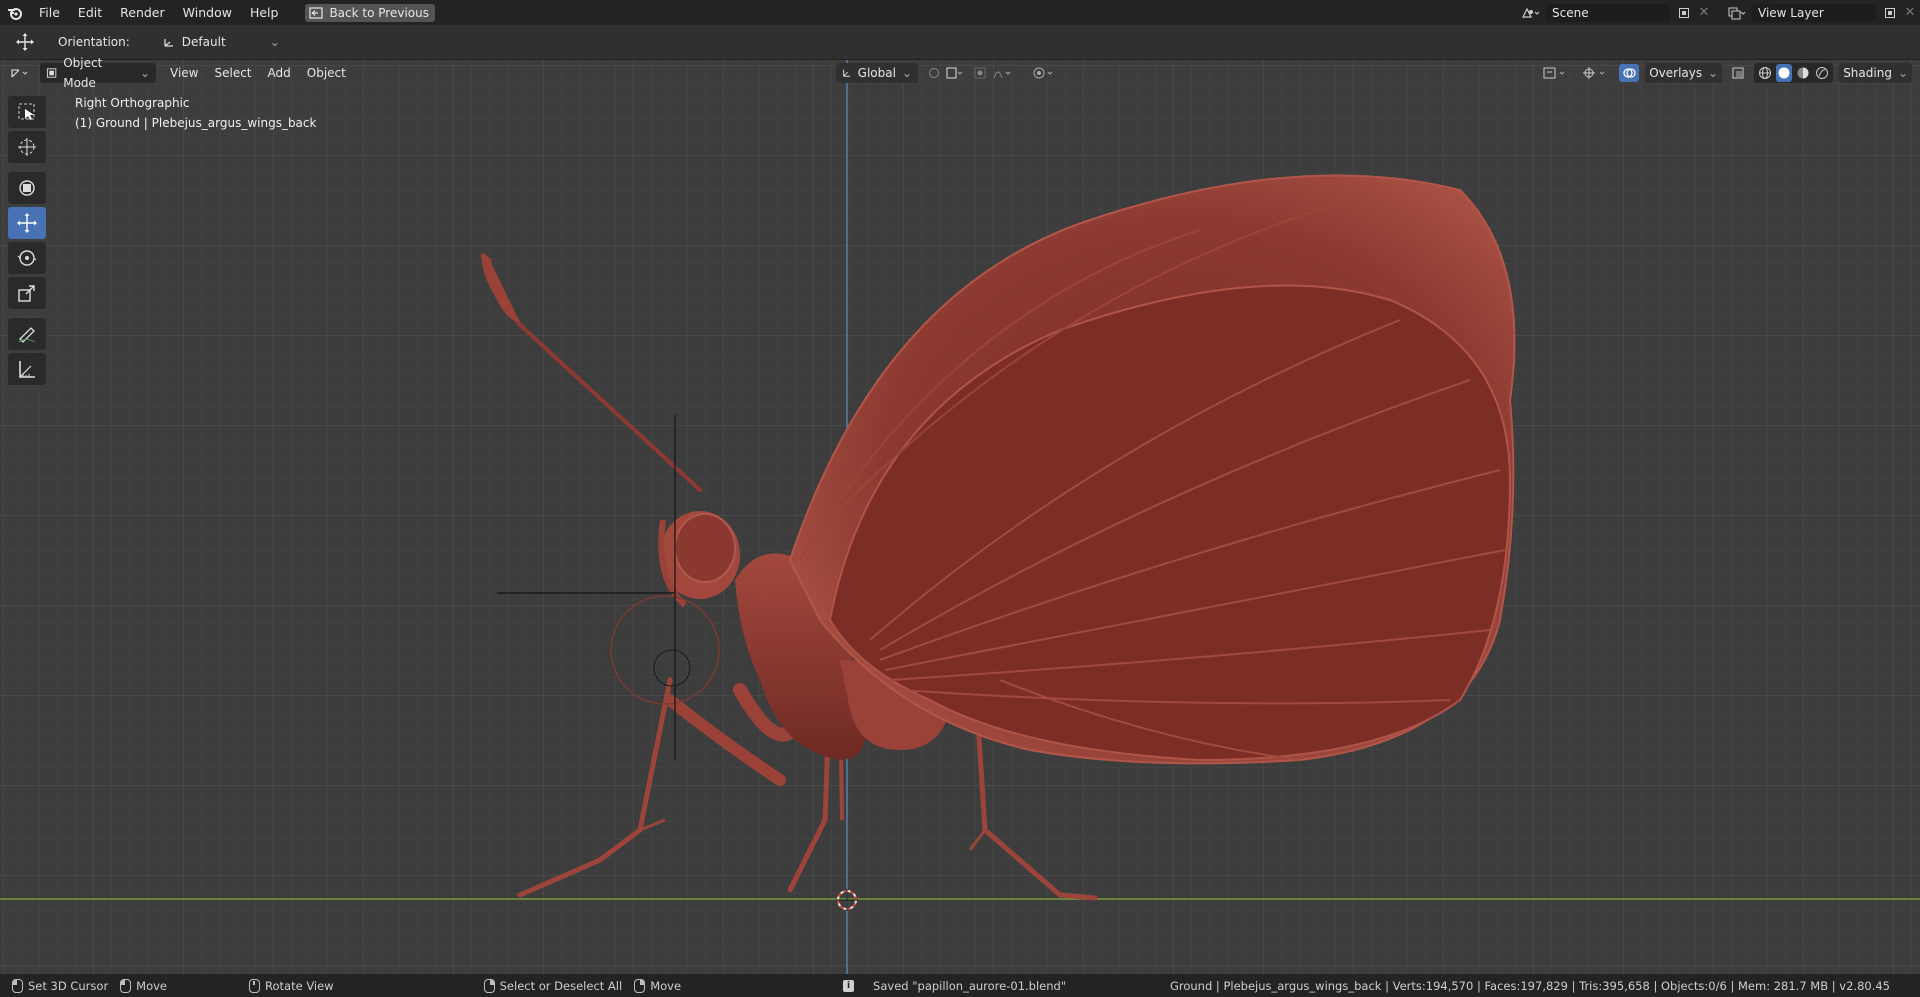 Image resolution: width=1920 pixels, height=997 pixels. Describe the element at coordinates (561, 985) in the screenshot. I see `status-hint-right-click-label: Select or Deselect All` at that location.